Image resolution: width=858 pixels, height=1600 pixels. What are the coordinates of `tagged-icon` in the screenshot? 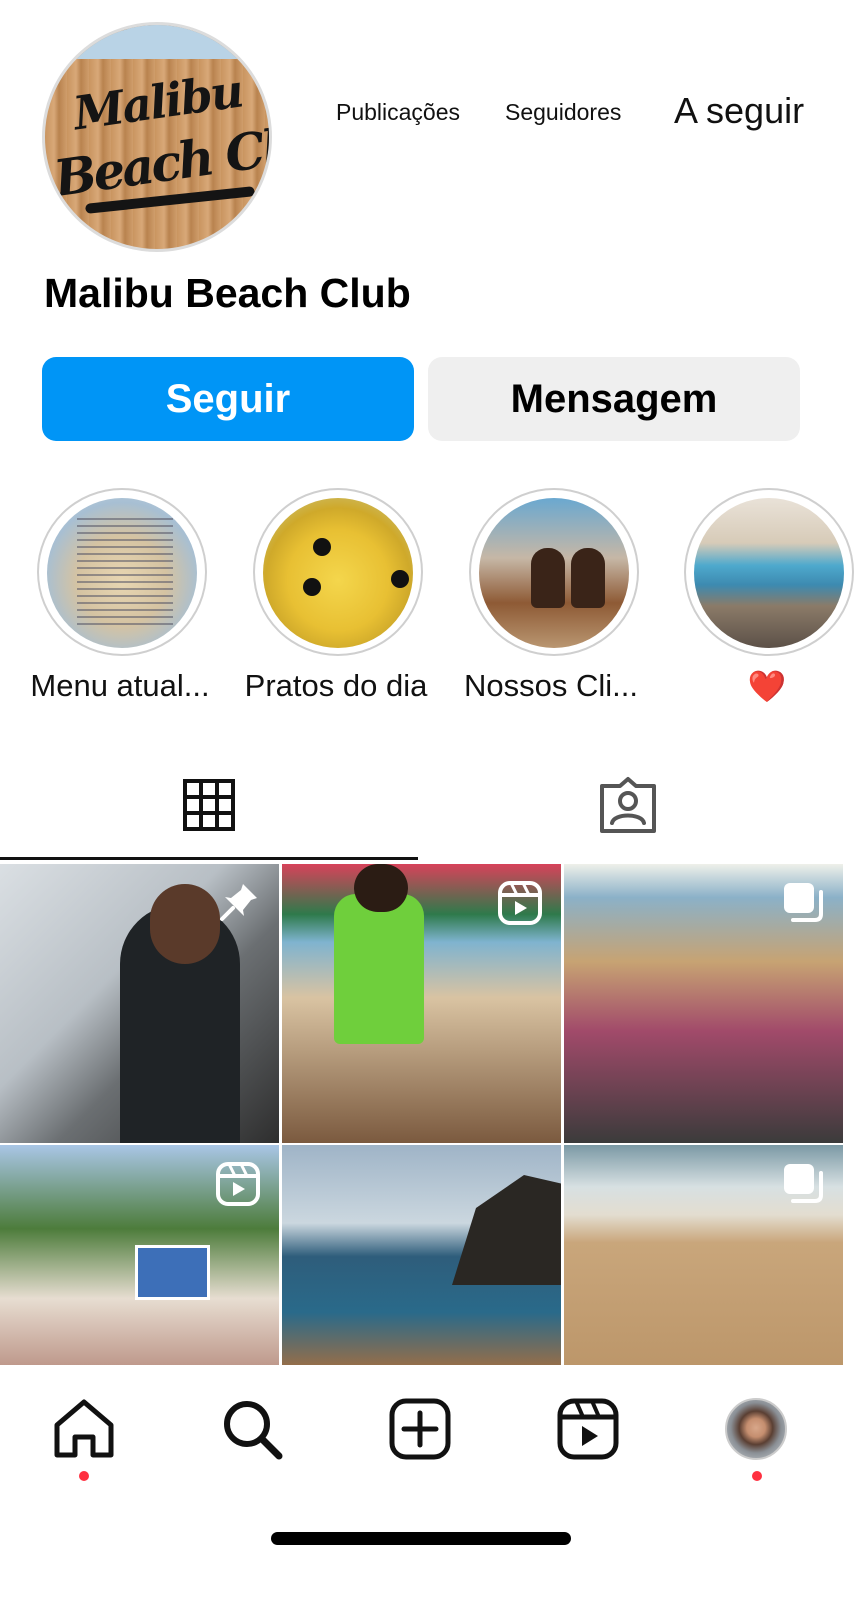 It's located at (628, 805).